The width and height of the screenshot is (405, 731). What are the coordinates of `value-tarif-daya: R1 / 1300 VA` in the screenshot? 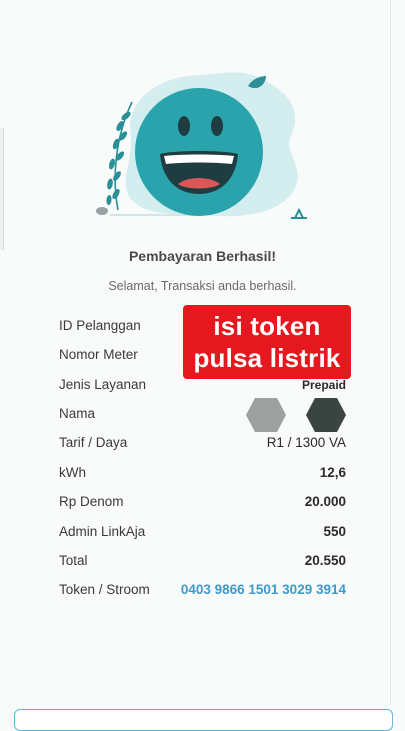 It's located at (306, 442).